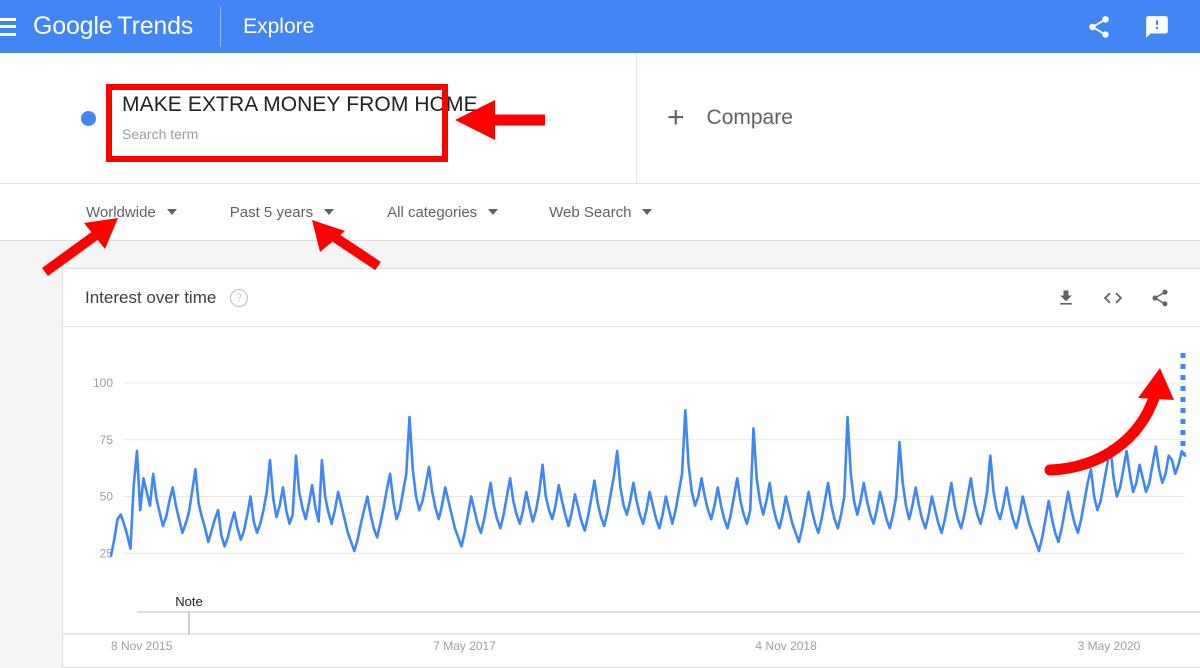 The width and height of the screenshot is (1200, 668). Describe the element at coordinates (8, 26) in the screenshot. I see `hamburger-icon` at that location.